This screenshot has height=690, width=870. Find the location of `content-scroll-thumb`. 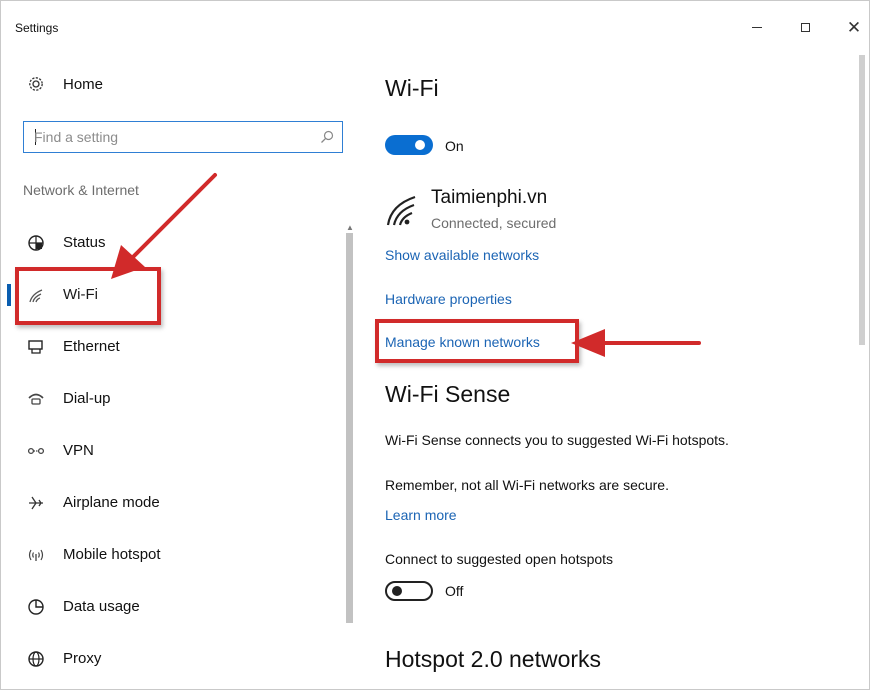

content-scroll-thumb is located at coordinates (862, 200).